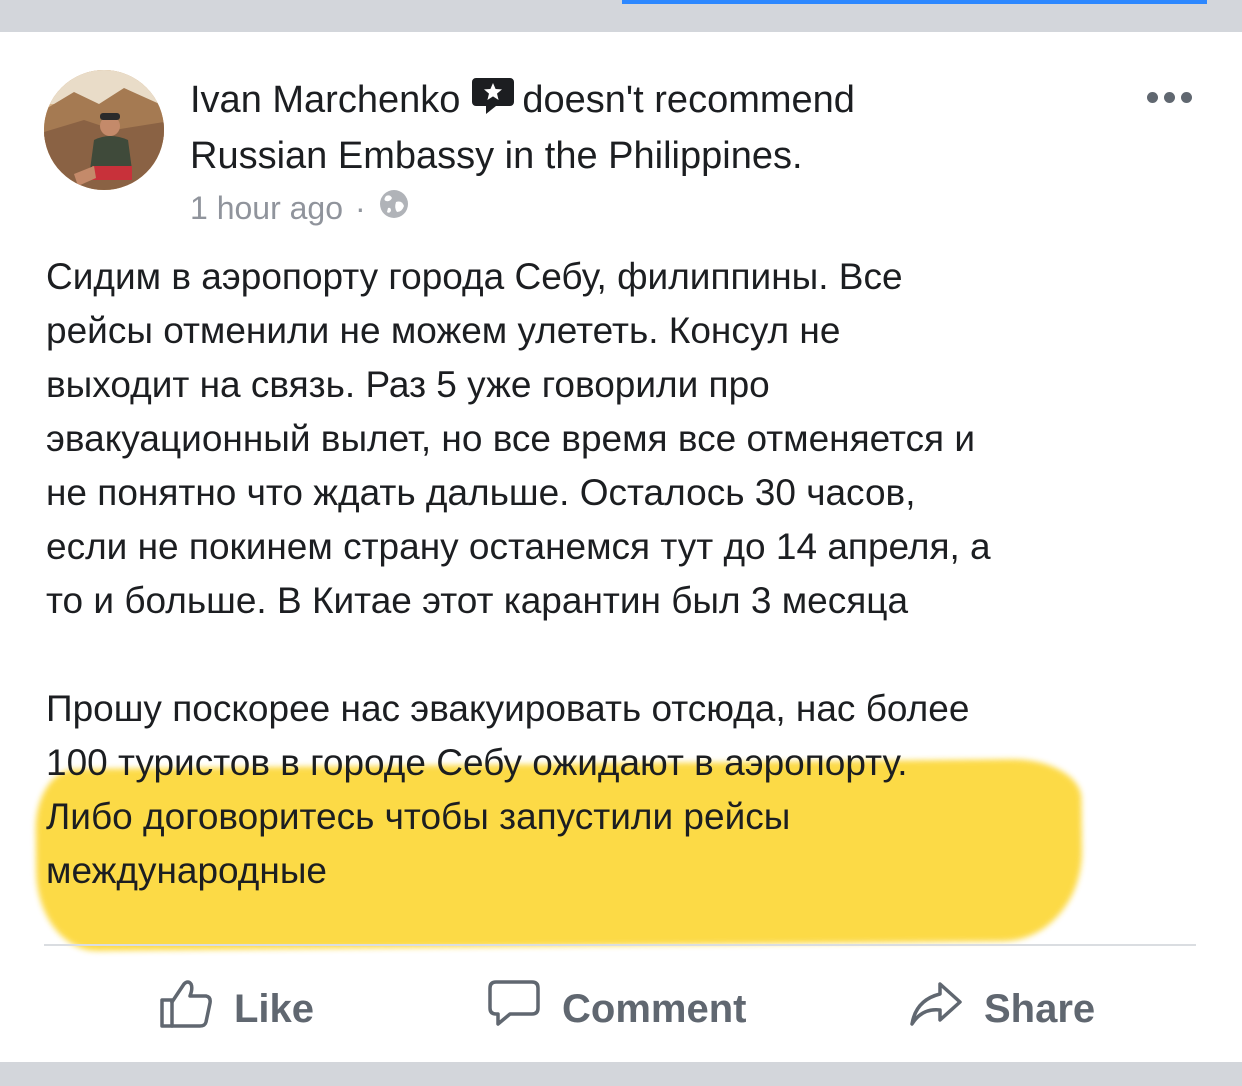 The width and height of the screenshot is (1242, 1086). I want to click on top-strip, so click(621, 16).